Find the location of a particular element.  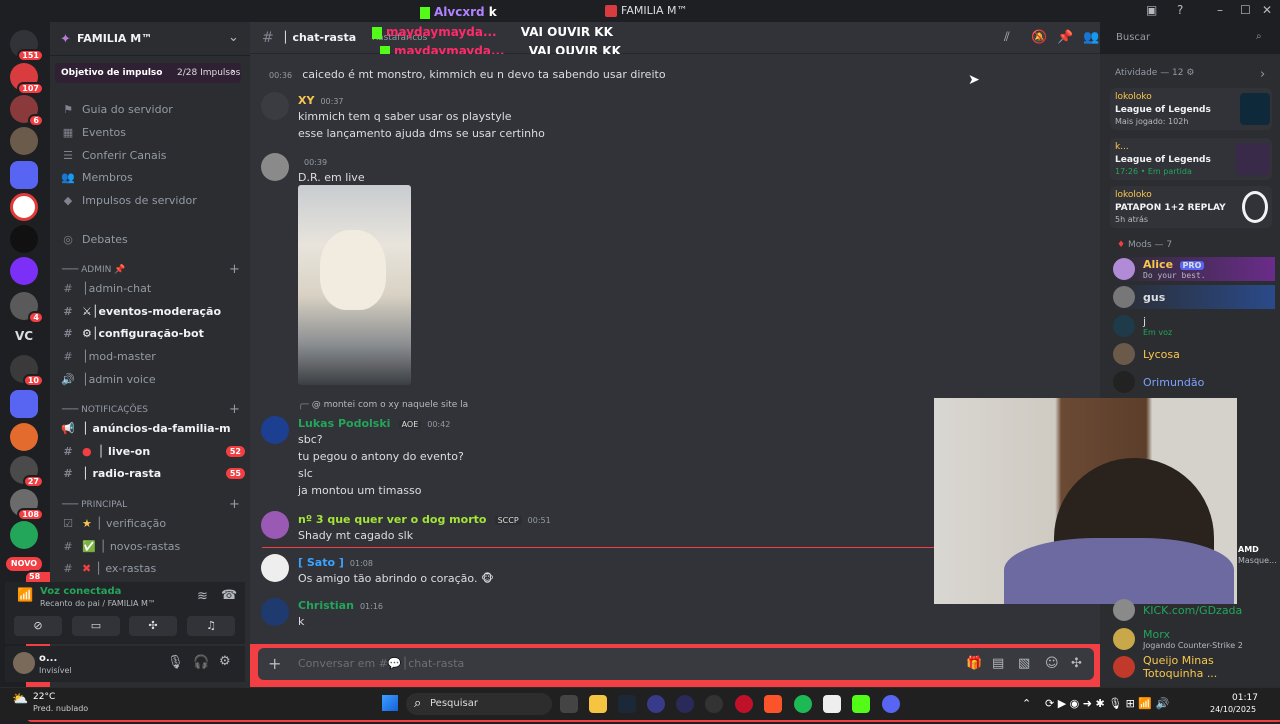

voice-location: Recanto do pai / FAMILIA M™ is located at coordinates (98, 603).